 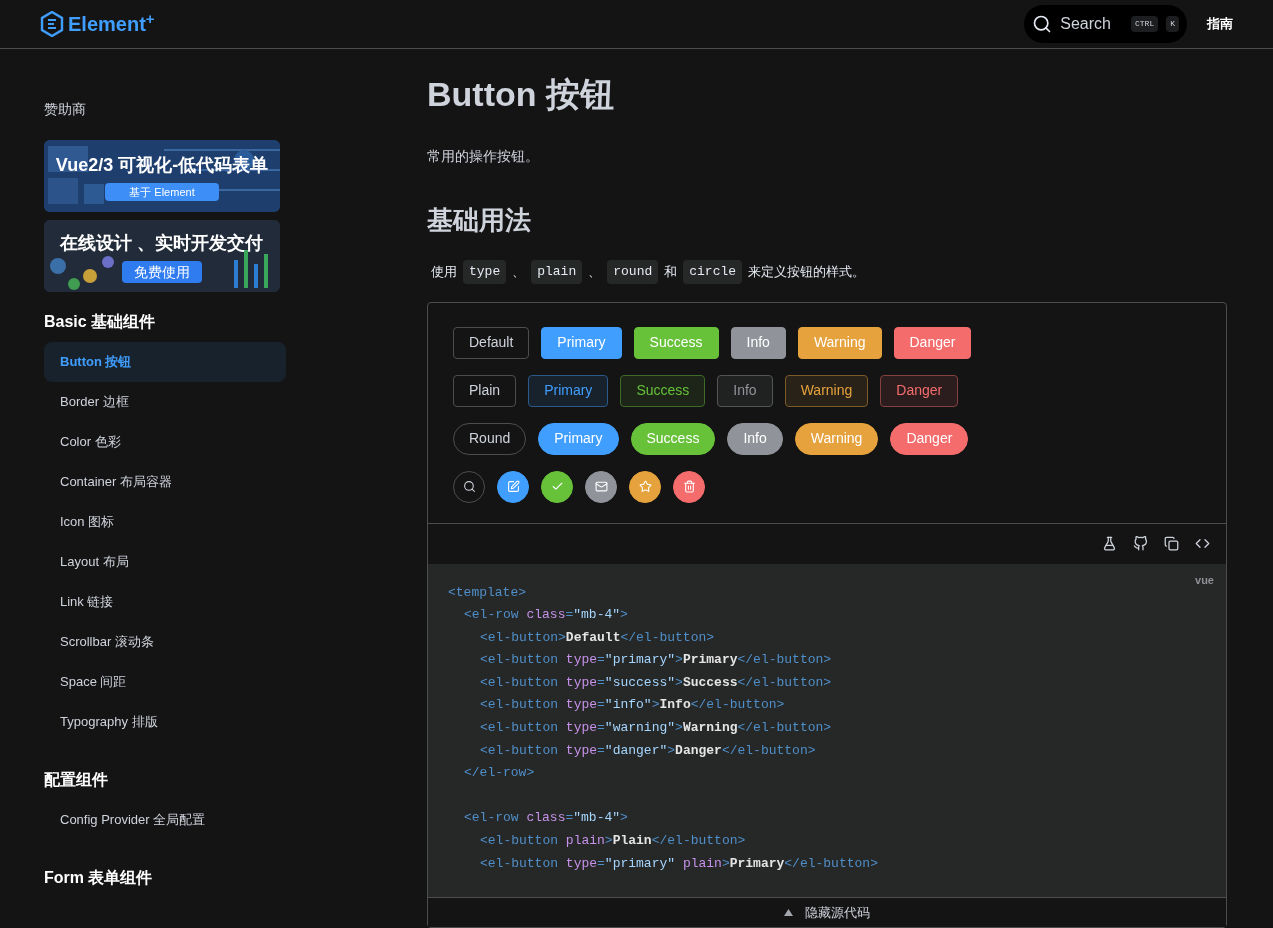 What do you see at coordinates (568, 390) in the screenshot?
I see `demo-button: Primary` at bounding box center [568, 390].